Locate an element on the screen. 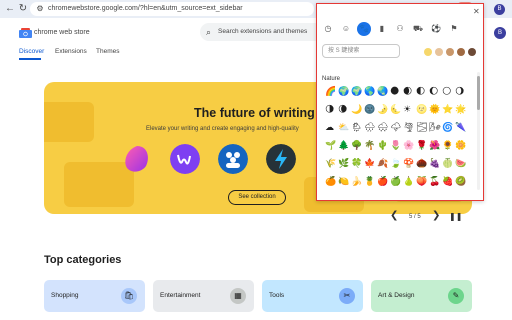 The width and height of the screenshot is (512, 320). emoji-cell: 🌀 is located at coordinates (447, 127).